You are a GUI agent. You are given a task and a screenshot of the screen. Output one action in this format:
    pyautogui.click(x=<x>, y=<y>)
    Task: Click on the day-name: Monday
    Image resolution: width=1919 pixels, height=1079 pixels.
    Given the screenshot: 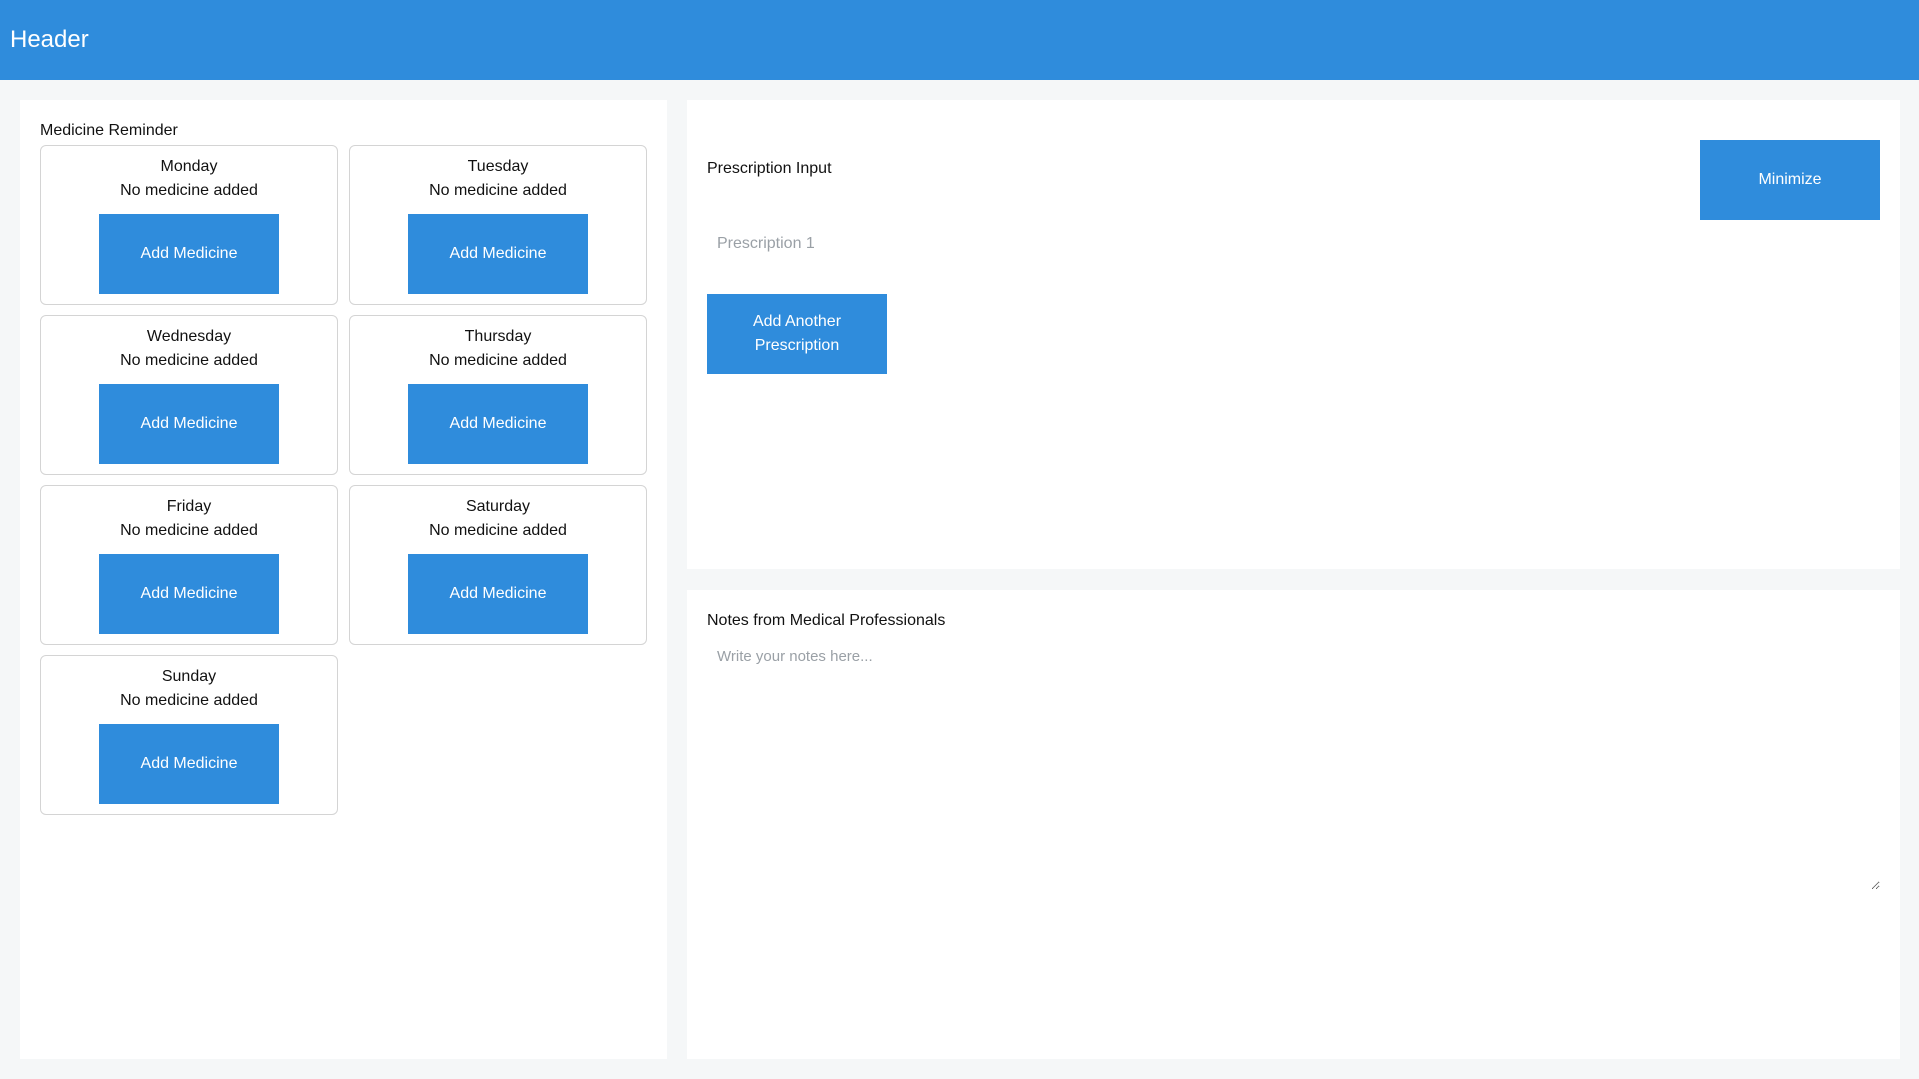 What is the action you would take?
    pyautogui.click(x=189, y=166)
    